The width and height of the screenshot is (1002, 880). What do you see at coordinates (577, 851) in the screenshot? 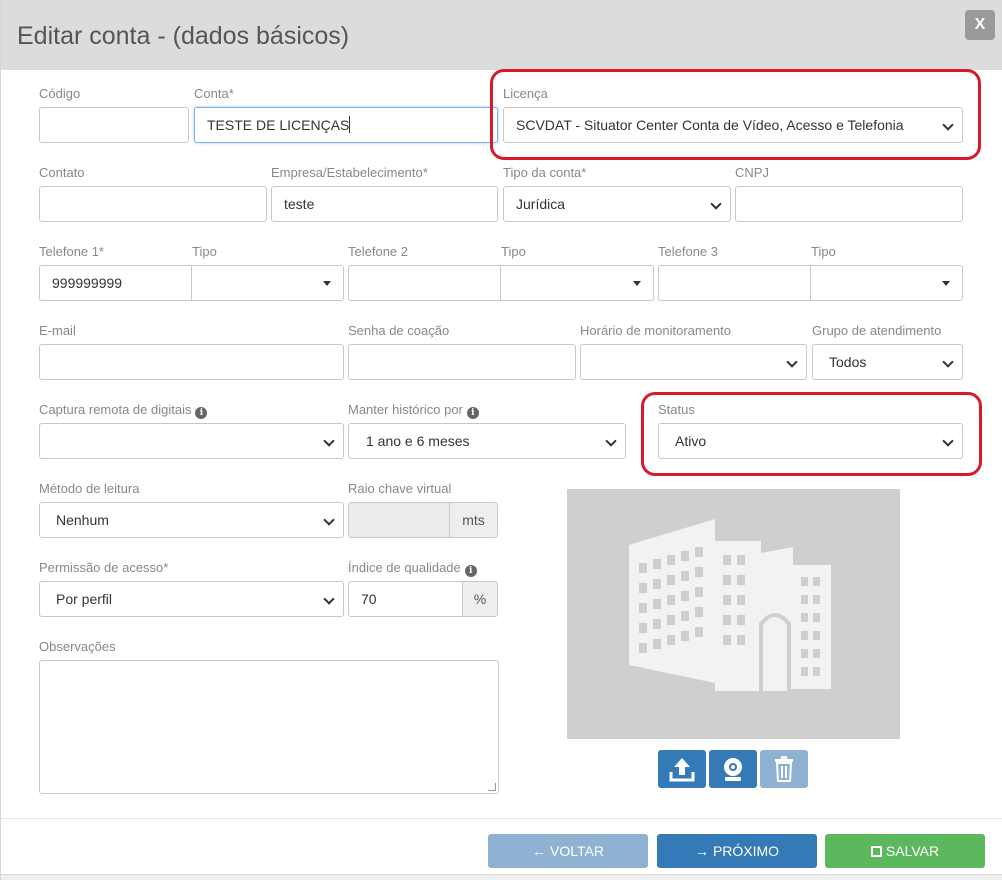
I see `back-label: VOLTAR` at bounding box center [577, 851].